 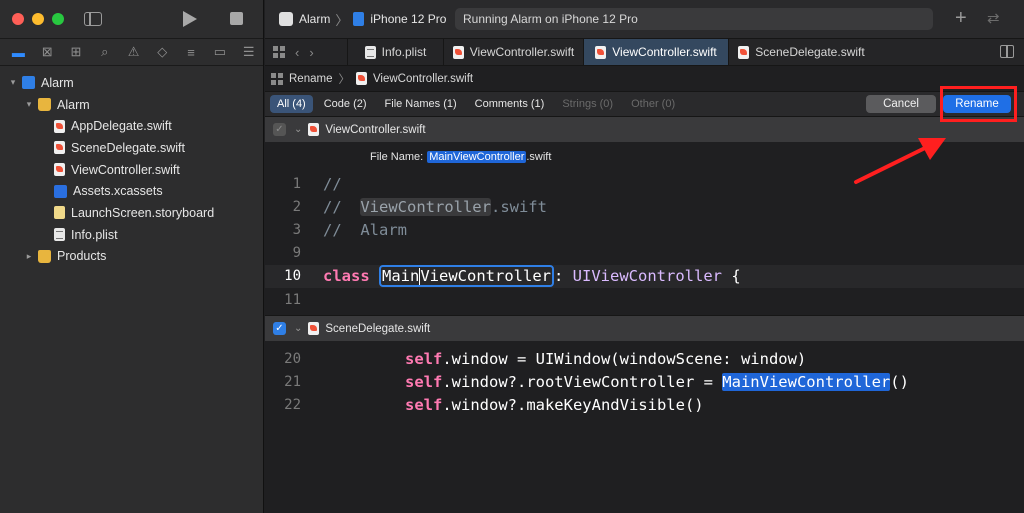 I want to click on code-line: 3 // Alarm, so click(x=644, y=229).